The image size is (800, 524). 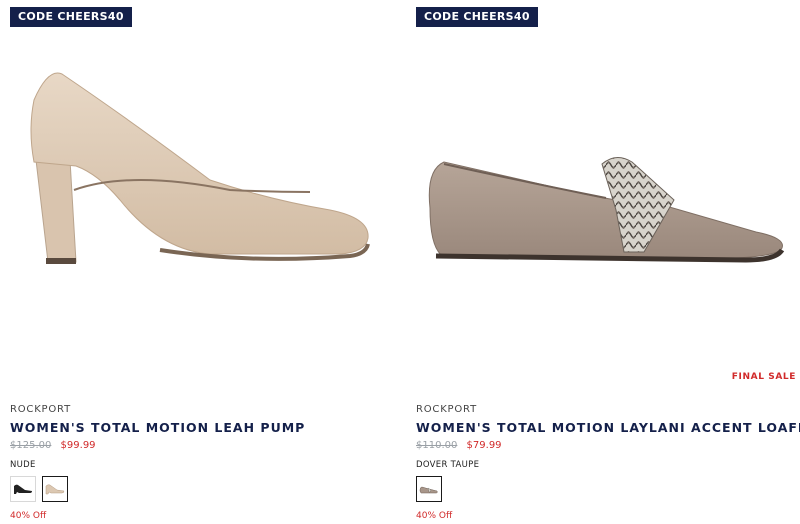 I want to click on selected-color-name: NUDE, so click(x=23, y=465).